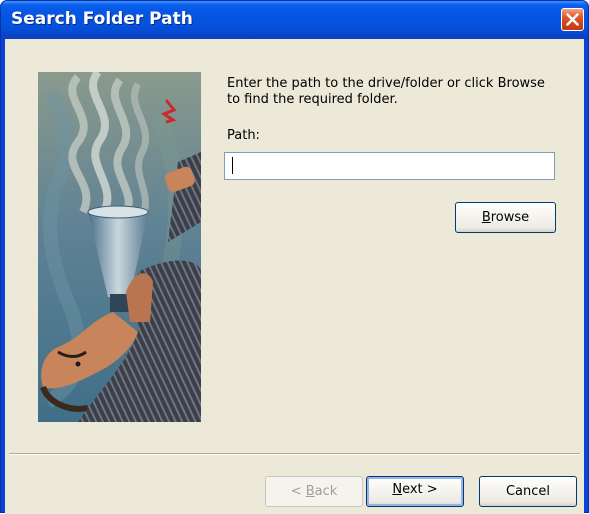 The width and height of the screenshot is (589, 514). What do you see at coordinates (420, 489) in the screenshot?
I see `next-rest: ext >` at bounding box center [420, 489].